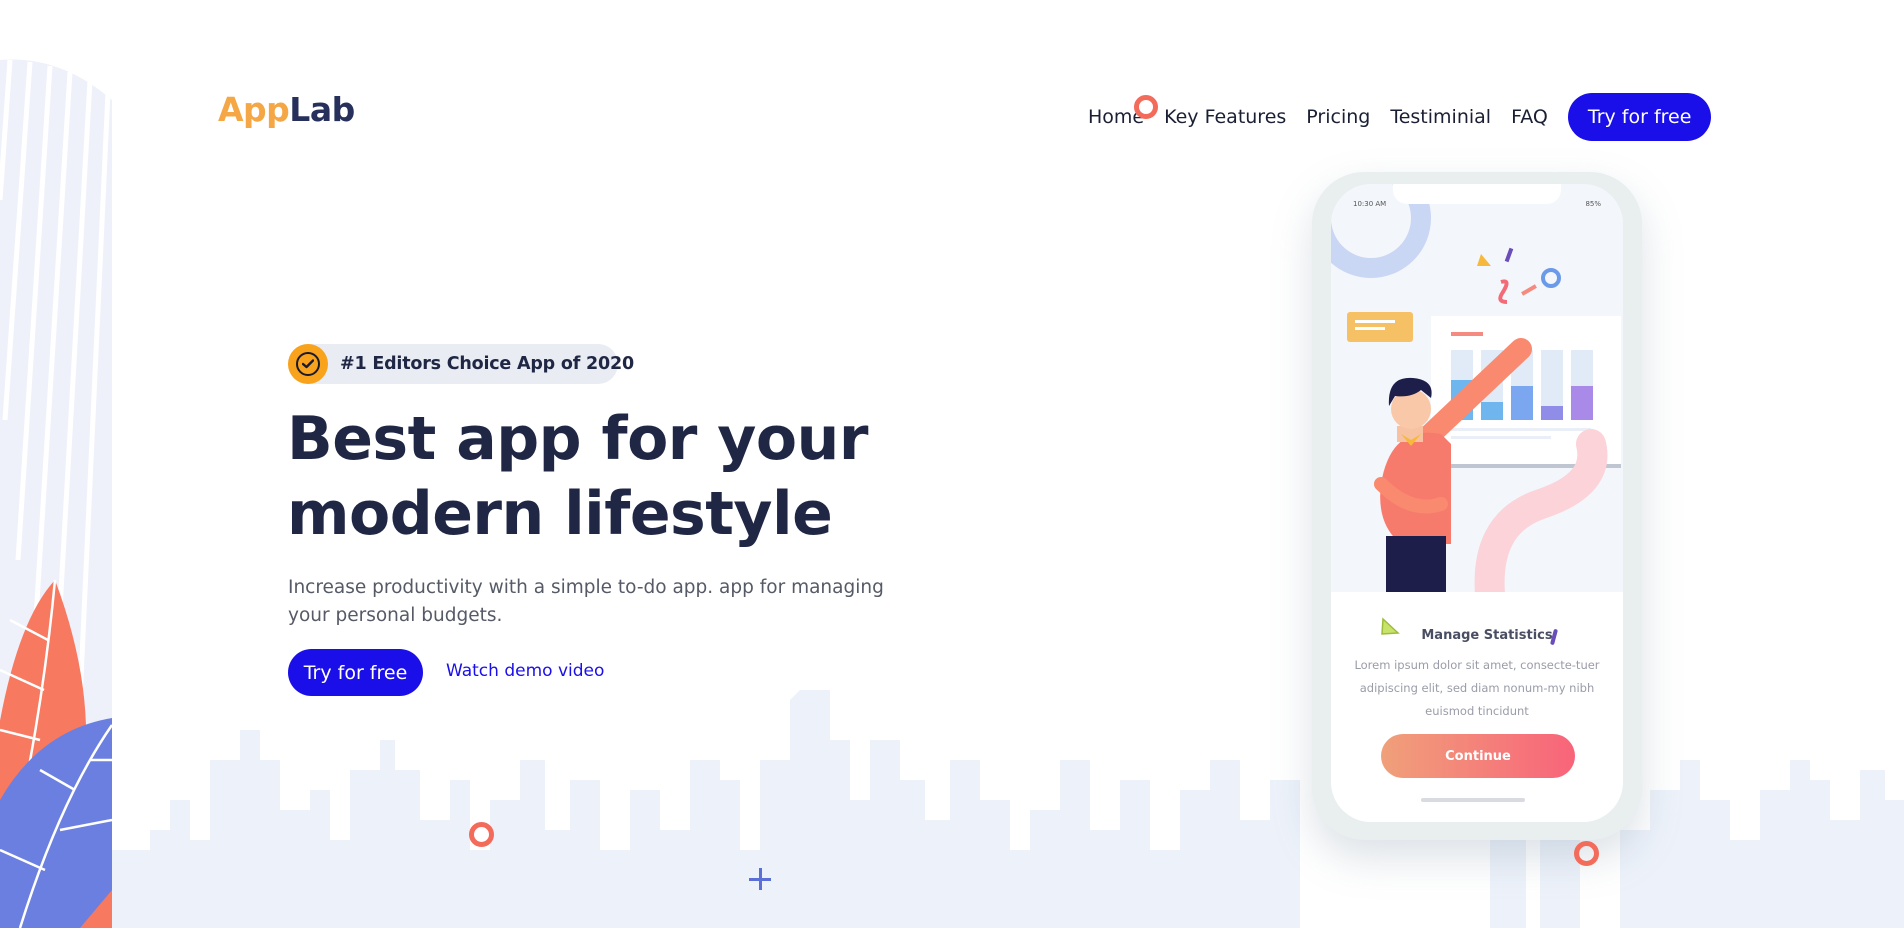  Describe the element at coordinates (1477, 194) in the screenshot. I see `phone-notch` at that location.